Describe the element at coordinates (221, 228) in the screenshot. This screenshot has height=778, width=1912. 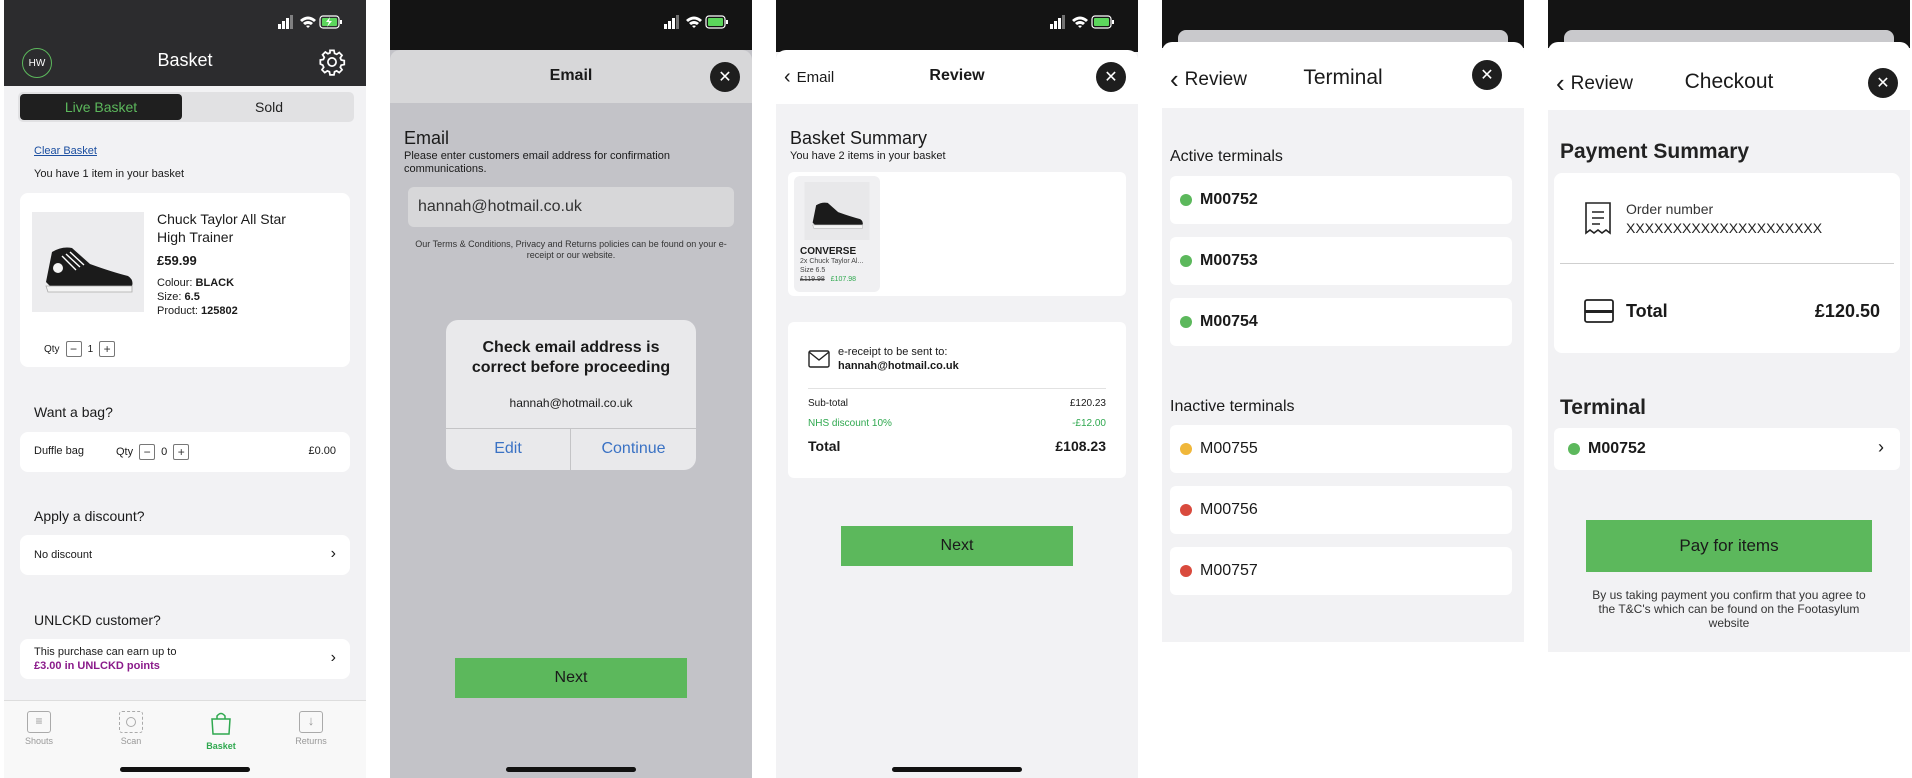
I see `product-name: Chuck Taylor All Star High Trainer` at that location.